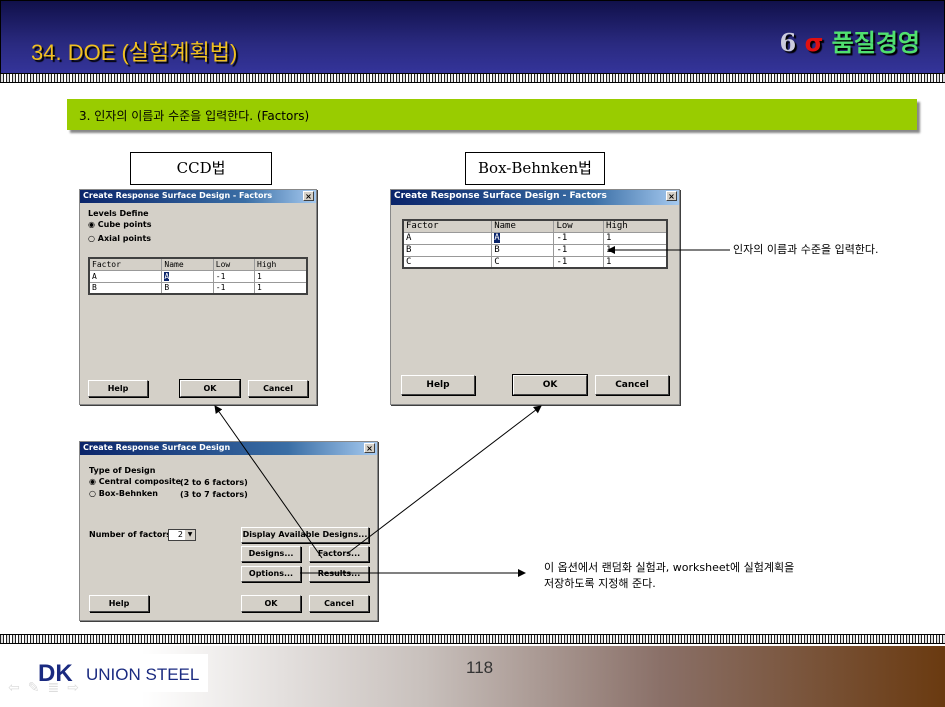  What do you see at coordinates (143, 674) in the screenshot?
I see `logo-text: UNION STEEL` at bounding box center [143, 674].